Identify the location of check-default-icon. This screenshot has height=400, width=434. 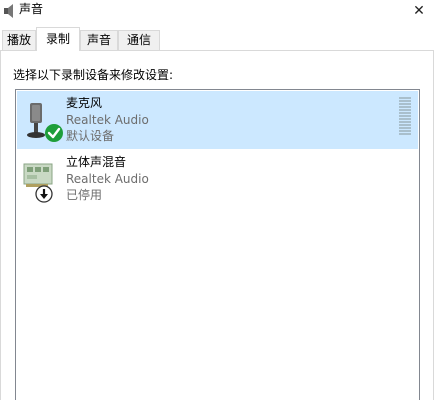
(54, 133).